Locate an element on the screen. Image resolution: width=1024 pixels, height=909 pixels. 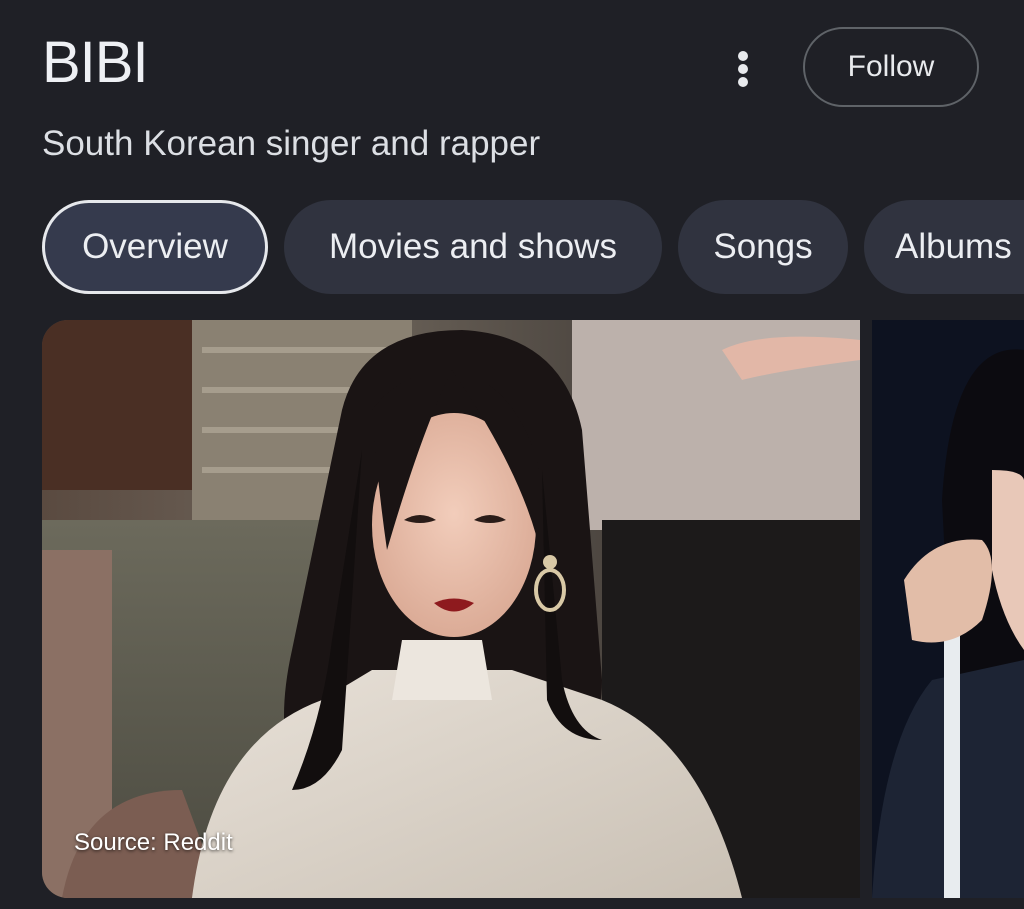
tab-overview: Overview is located at coordinates (155, 247).